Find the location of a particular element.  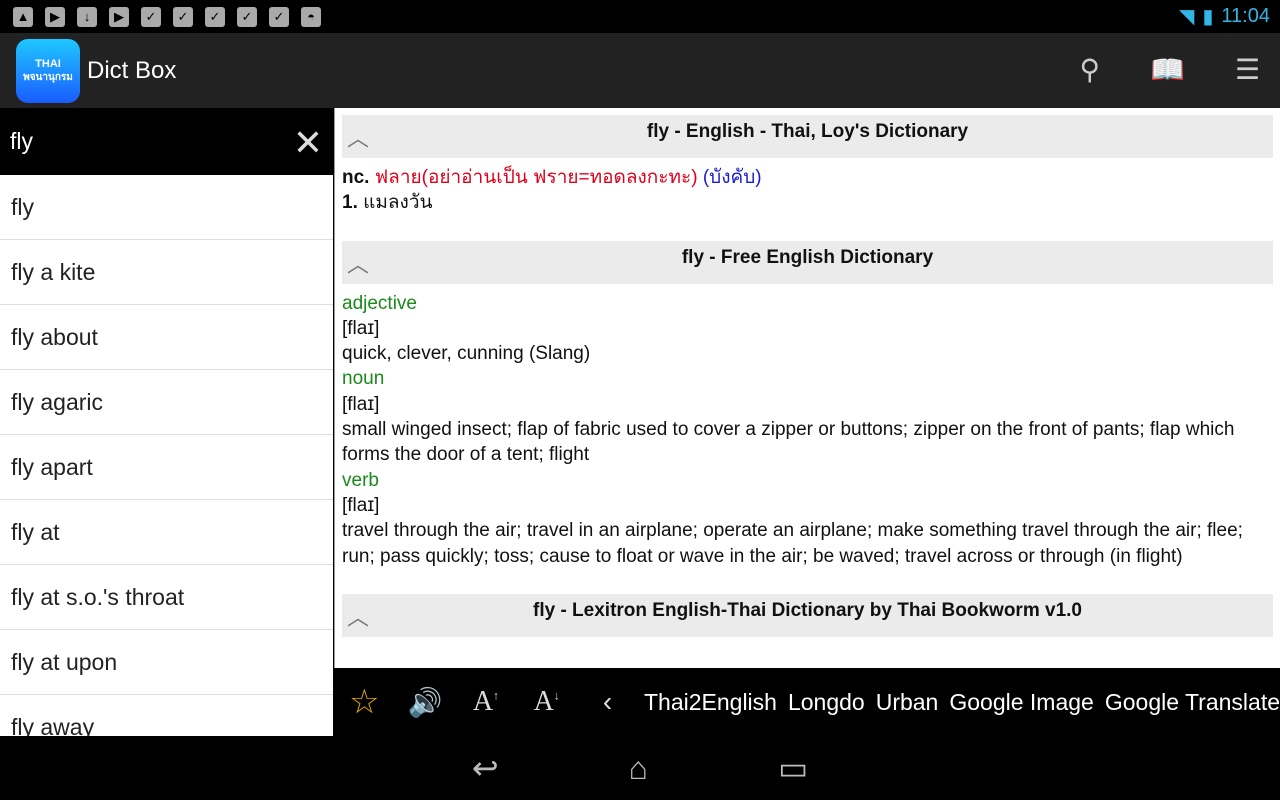

close-icon: ✕ is located at coordinates (308, 143).